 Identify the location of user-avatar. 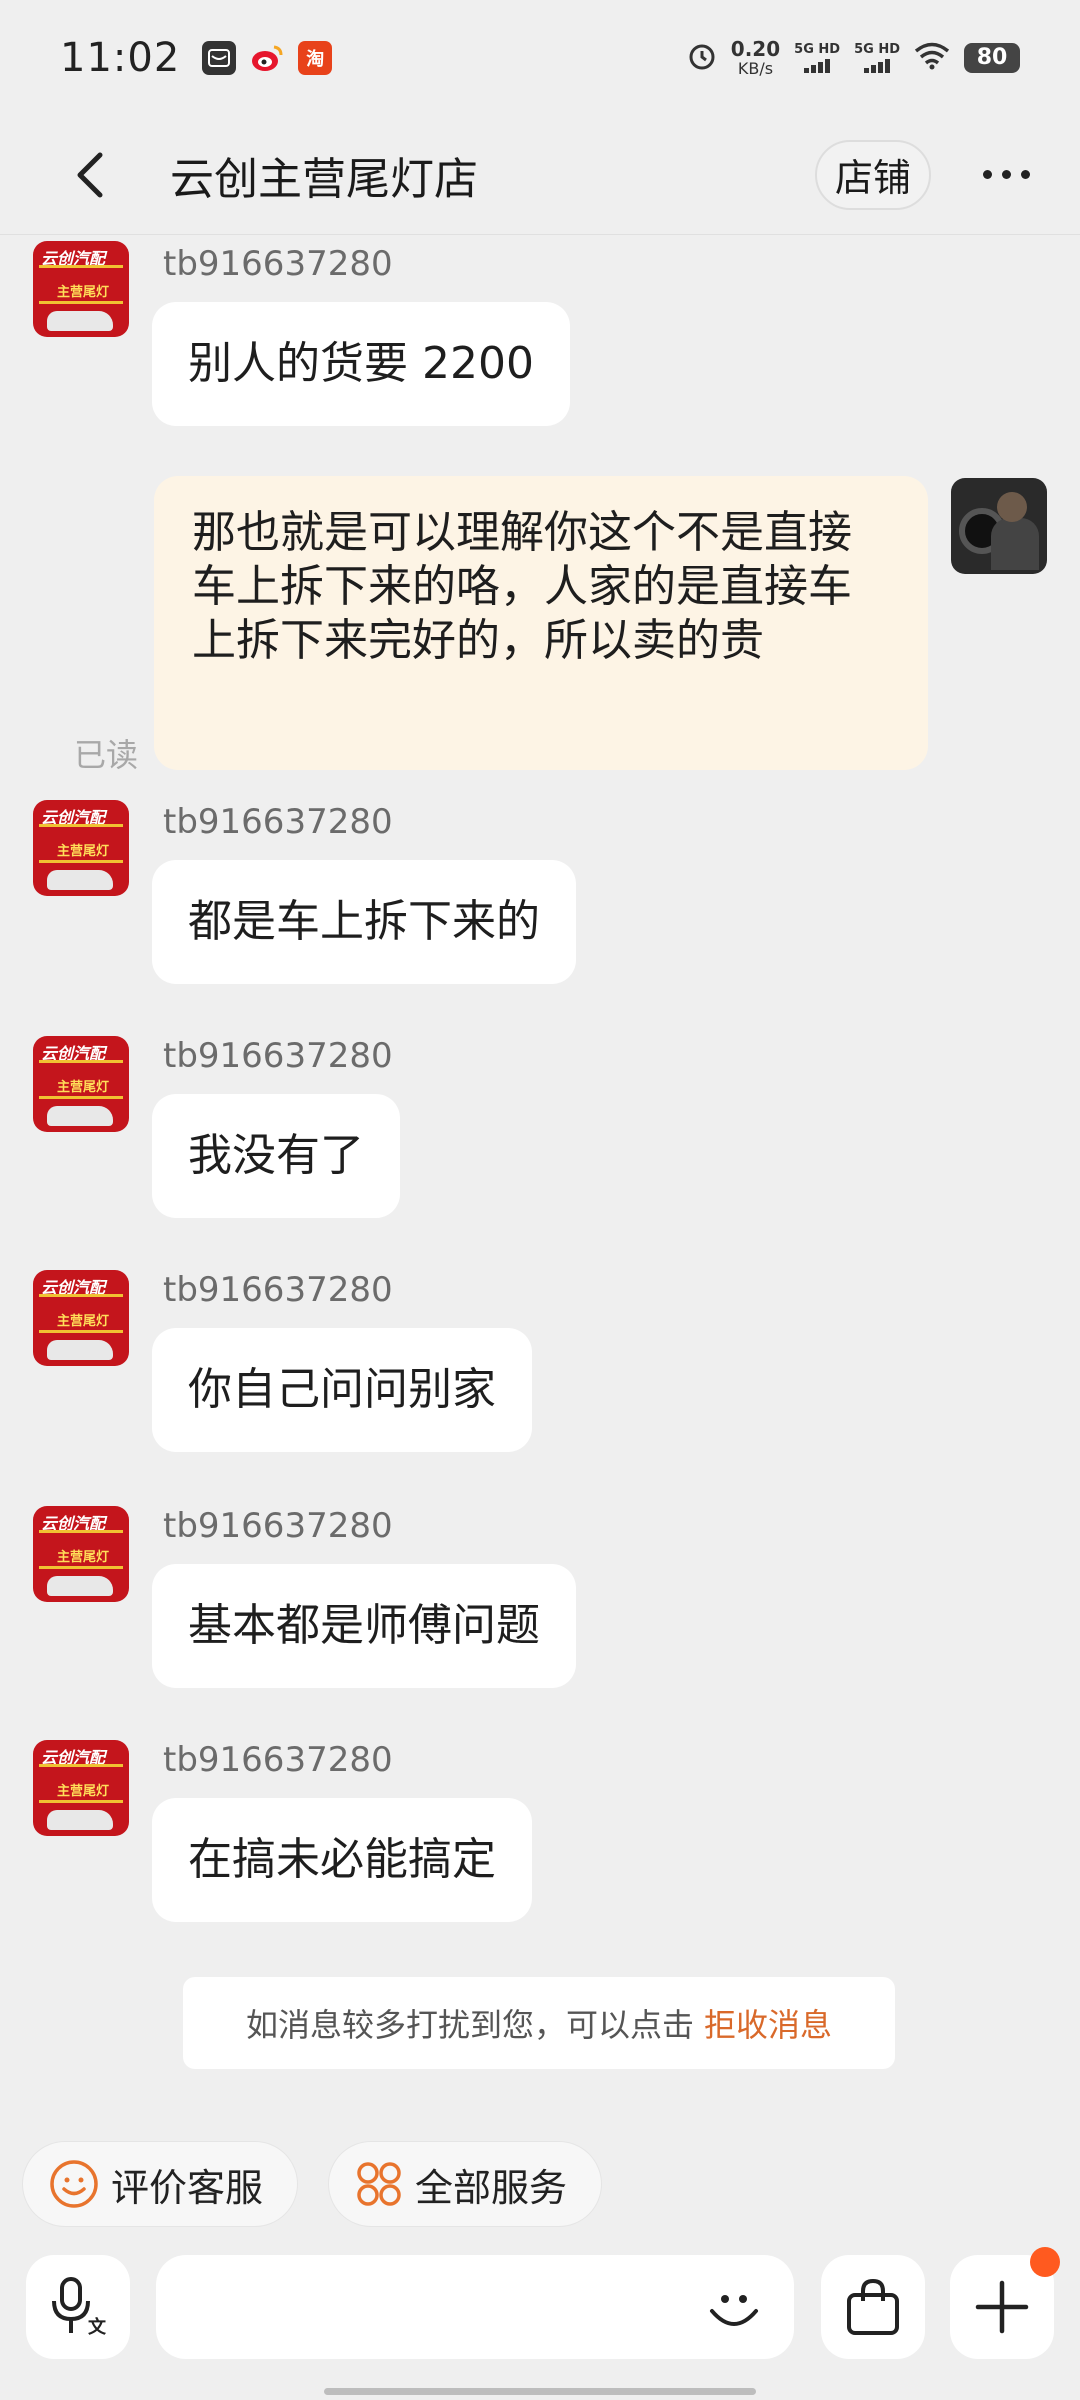
(999, 526).